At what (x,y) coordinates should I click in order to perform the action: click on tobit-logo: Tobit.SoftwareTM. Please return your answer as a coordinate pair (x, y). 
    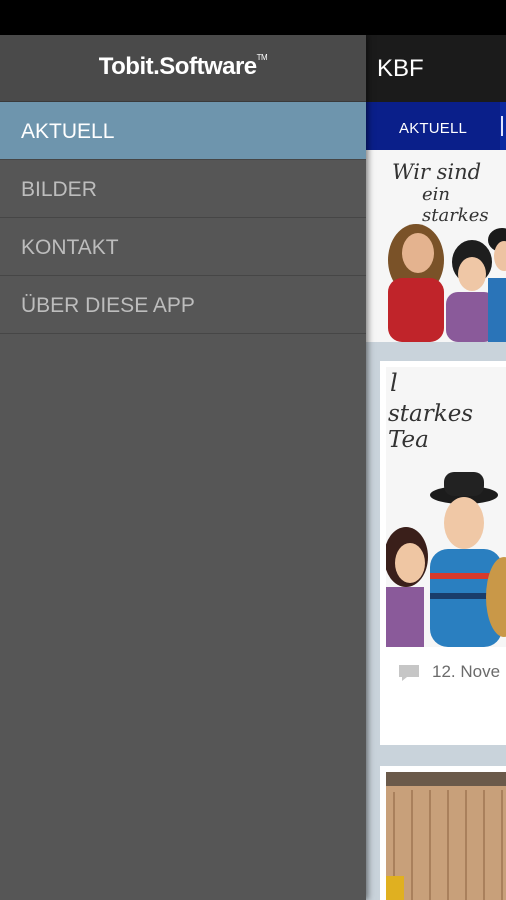
    Looking at the image, I should click on (183, 67).